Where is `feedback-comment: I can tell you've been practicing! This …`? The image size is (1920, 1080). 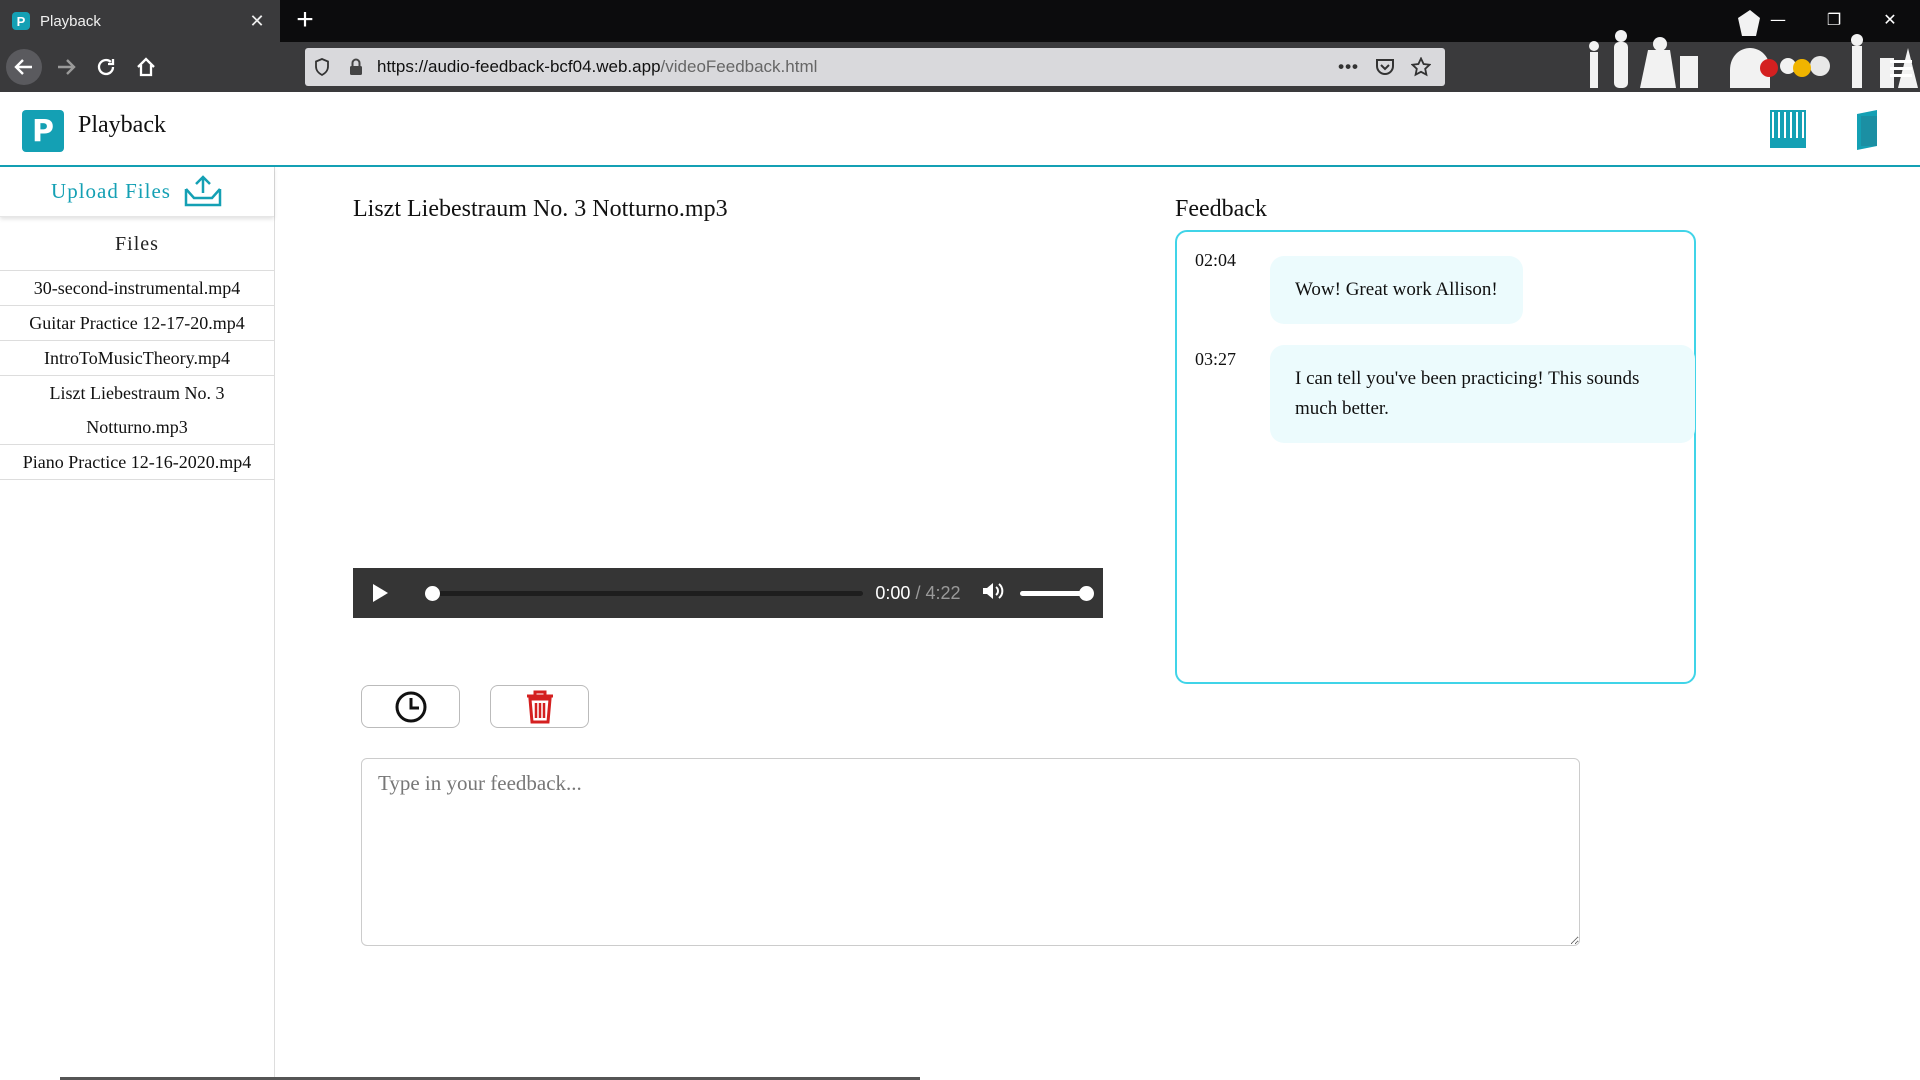
feedback-comment: I can tell you've been practicing! This … is located at coordinates (1482, 394).